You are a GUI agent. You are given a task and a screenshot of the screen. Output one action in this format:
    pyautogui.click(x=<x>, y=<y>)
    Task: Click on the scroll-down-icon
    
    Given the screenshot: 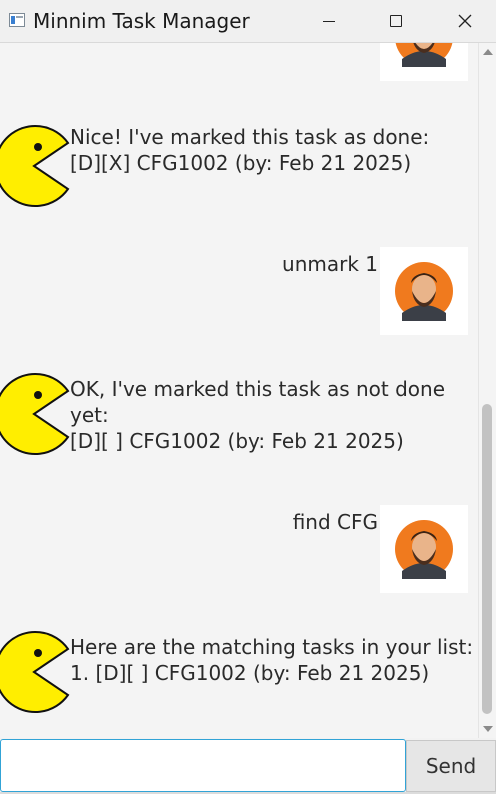 What is the action you would take?
    pyautogui.click(x=488, y=729)
    